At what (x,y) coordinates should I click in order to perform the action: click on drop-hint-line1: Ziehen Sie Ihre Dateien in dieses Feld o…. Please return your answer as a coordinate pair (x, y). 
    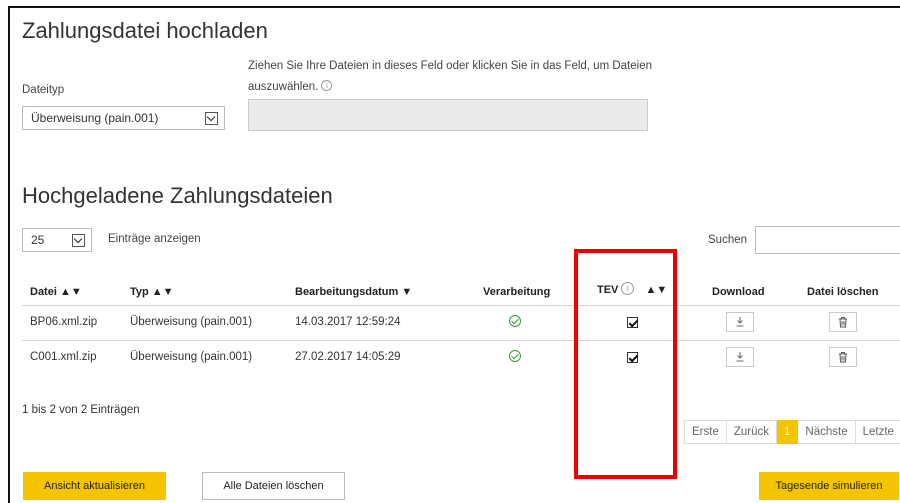
    Looking at the image, I should click on (450, 66).